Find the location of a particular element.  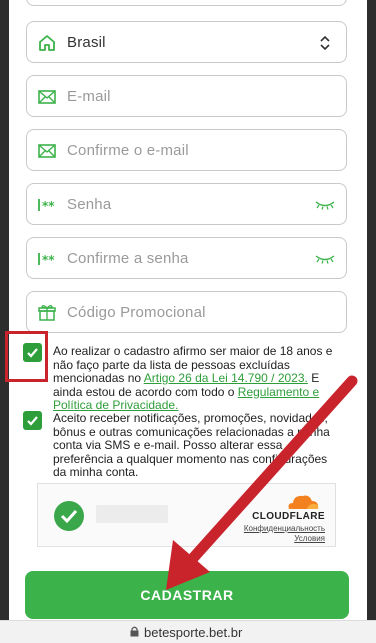

captcha-success-icon is located at coordinates (69, 516).